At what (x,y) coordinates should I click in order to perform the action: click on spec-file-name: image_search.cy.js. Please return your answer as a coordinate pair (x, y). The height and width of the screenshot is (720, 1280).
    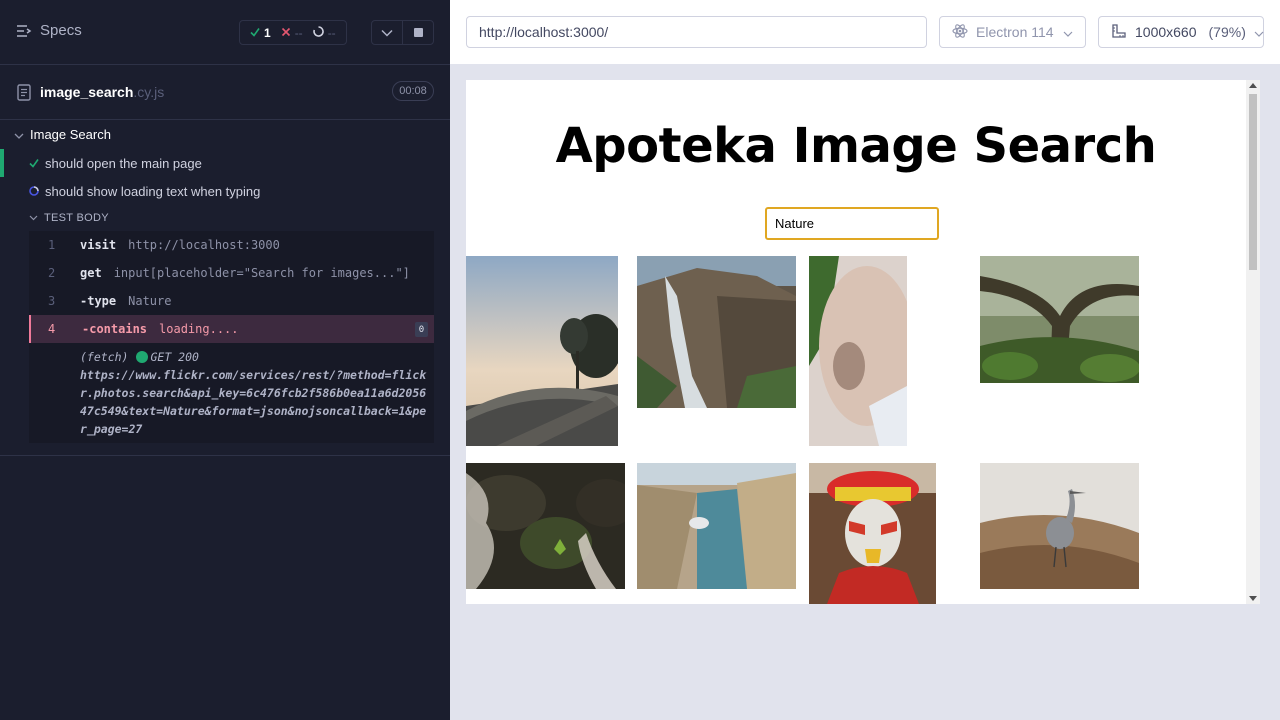
    Looking at the image, I should click on (102, 92).